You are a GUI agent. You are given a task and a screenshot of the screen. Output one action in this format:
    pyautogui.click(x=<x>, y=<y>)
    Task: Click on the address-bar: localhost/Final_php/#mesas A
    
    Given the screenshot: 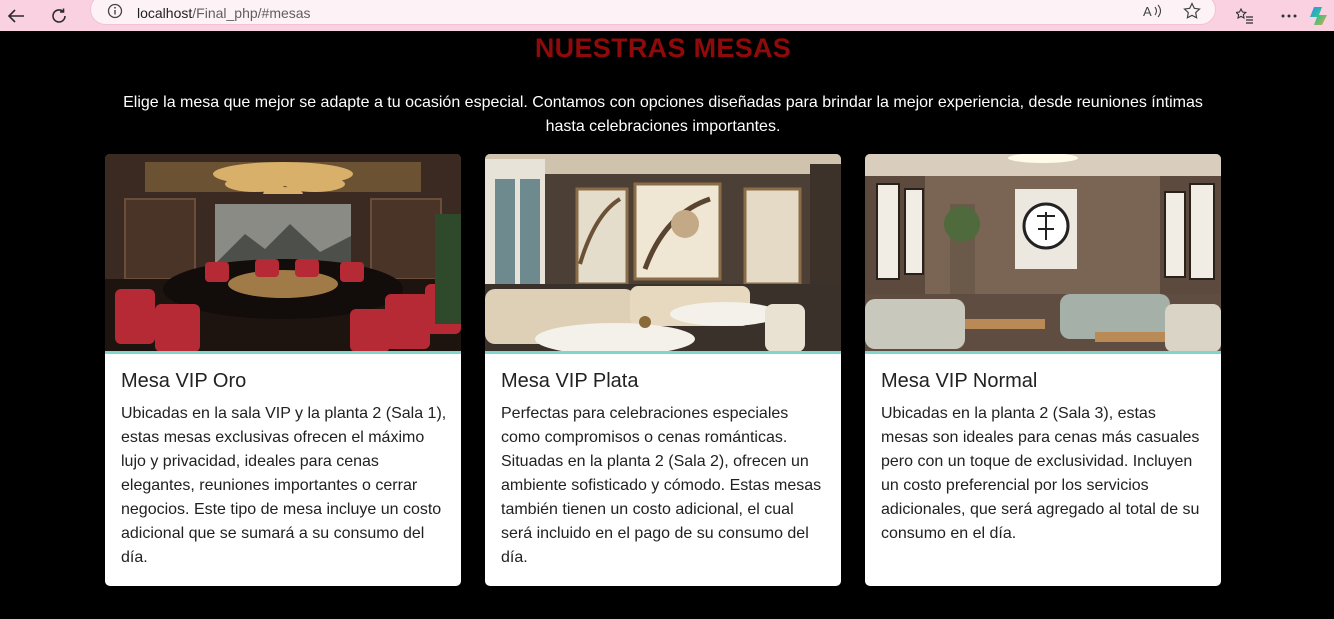 What is the action you would take?
    pyautogui.click(x=653, y=12)
    